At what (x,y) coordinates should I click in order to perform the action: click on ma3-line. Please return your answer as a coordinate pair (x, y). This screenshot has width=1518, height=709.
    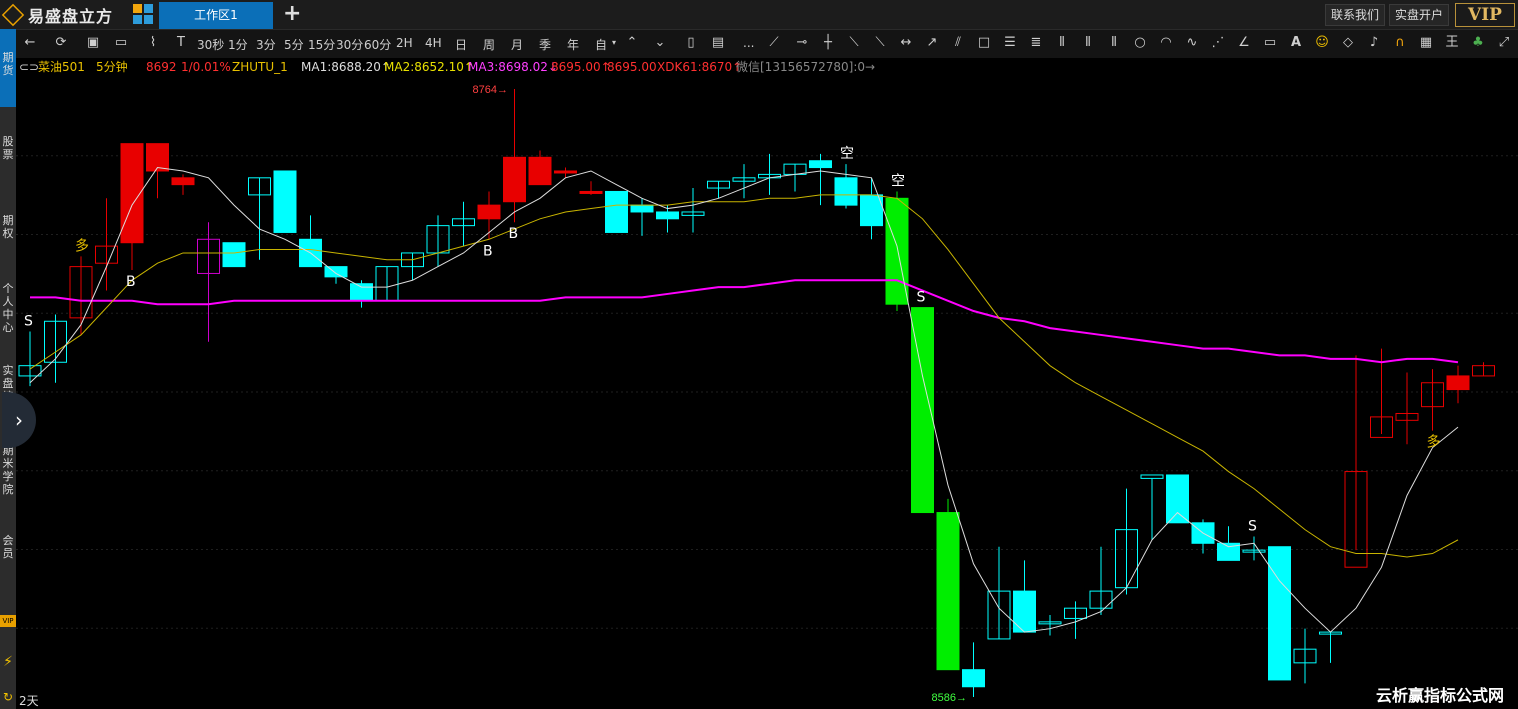
    Looking at the image, I should click on (744, 321).